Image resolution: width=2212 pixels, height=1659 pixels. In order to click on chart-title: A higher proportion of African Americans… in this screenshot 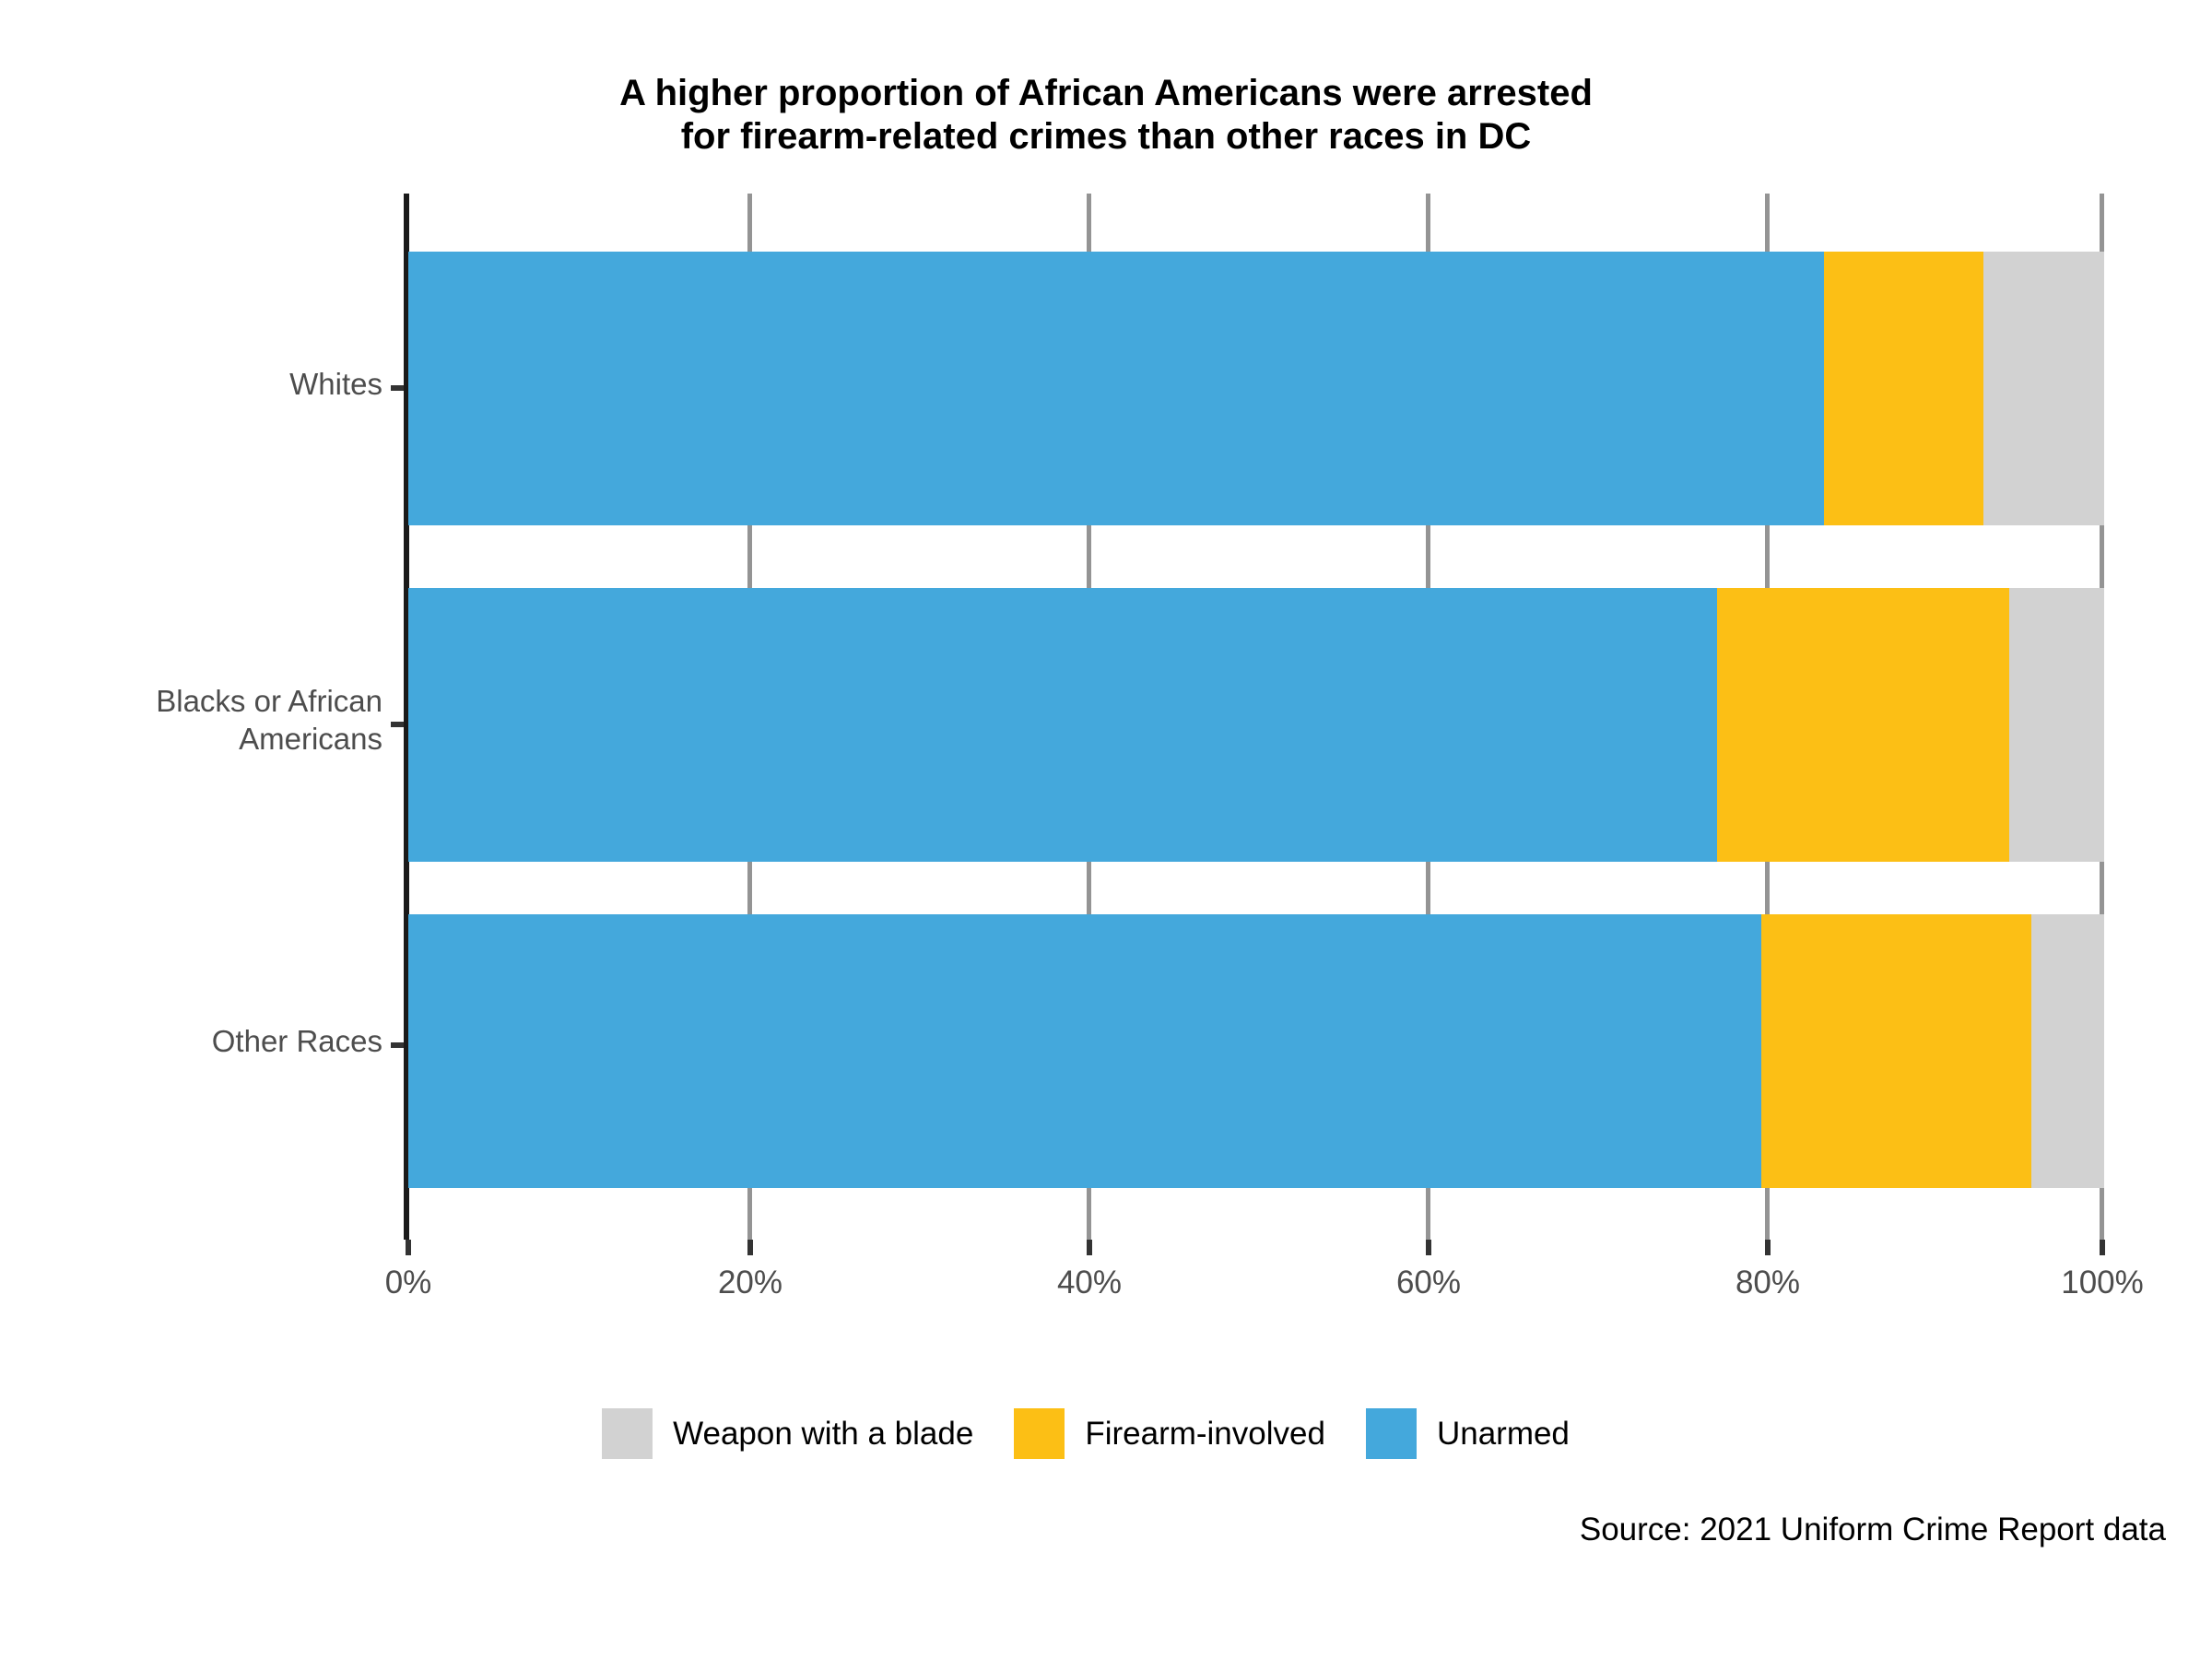, I will do `click(1106, 115)`.